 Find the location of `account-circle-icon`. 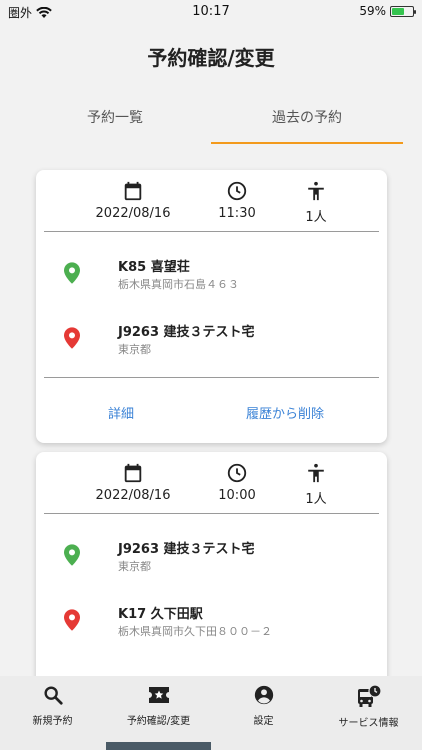

account-circle-icon is located at coordinates (263, 695).